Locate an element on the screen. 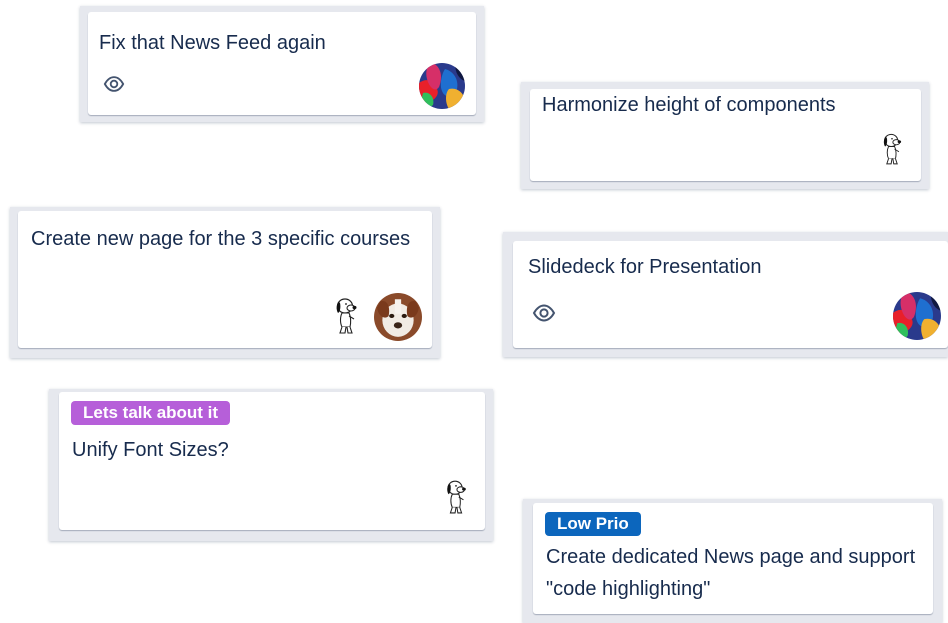  card-container: Fix that News Feed again is located at coordinates (282, 64).